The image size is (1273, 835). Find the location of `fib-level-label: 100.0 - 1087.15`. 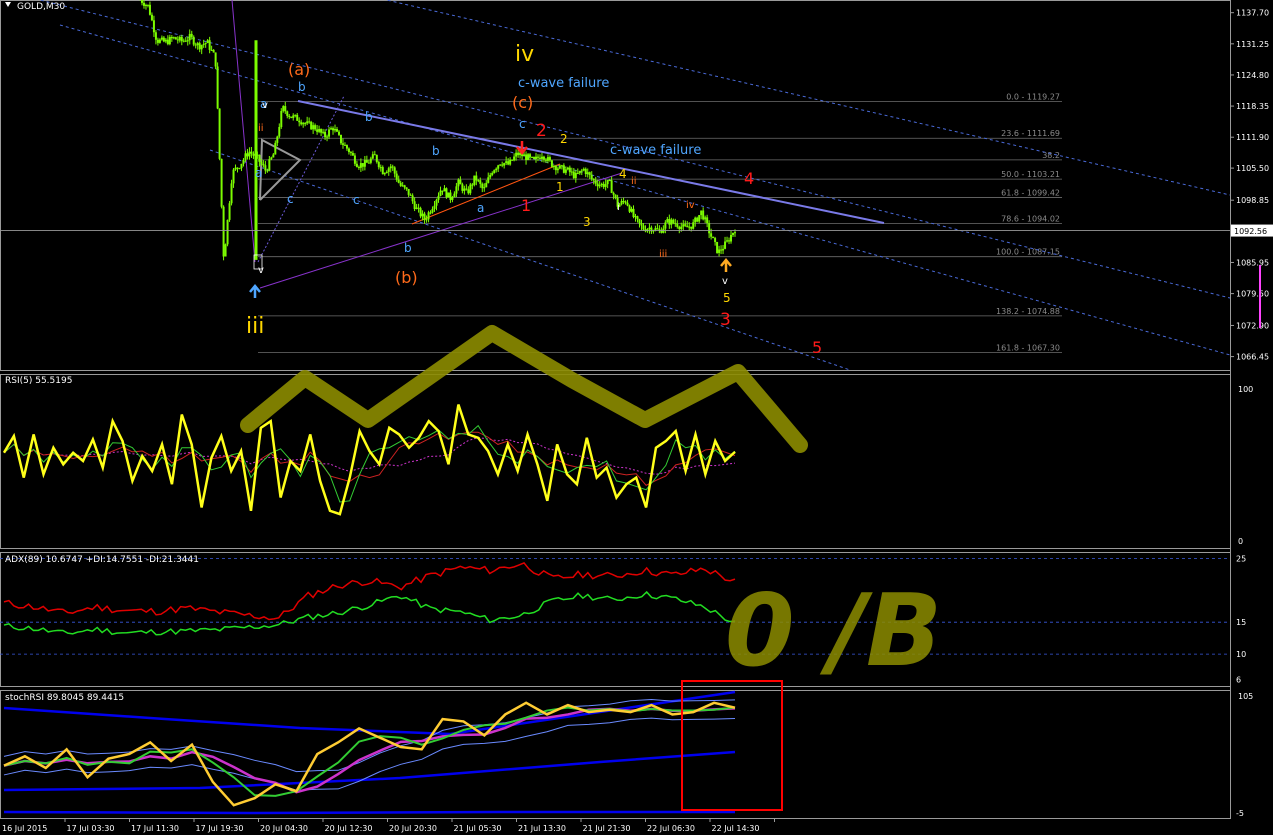

fib-level-label: 100.0 - 1087.15 is located at coordinates (1028, 252).